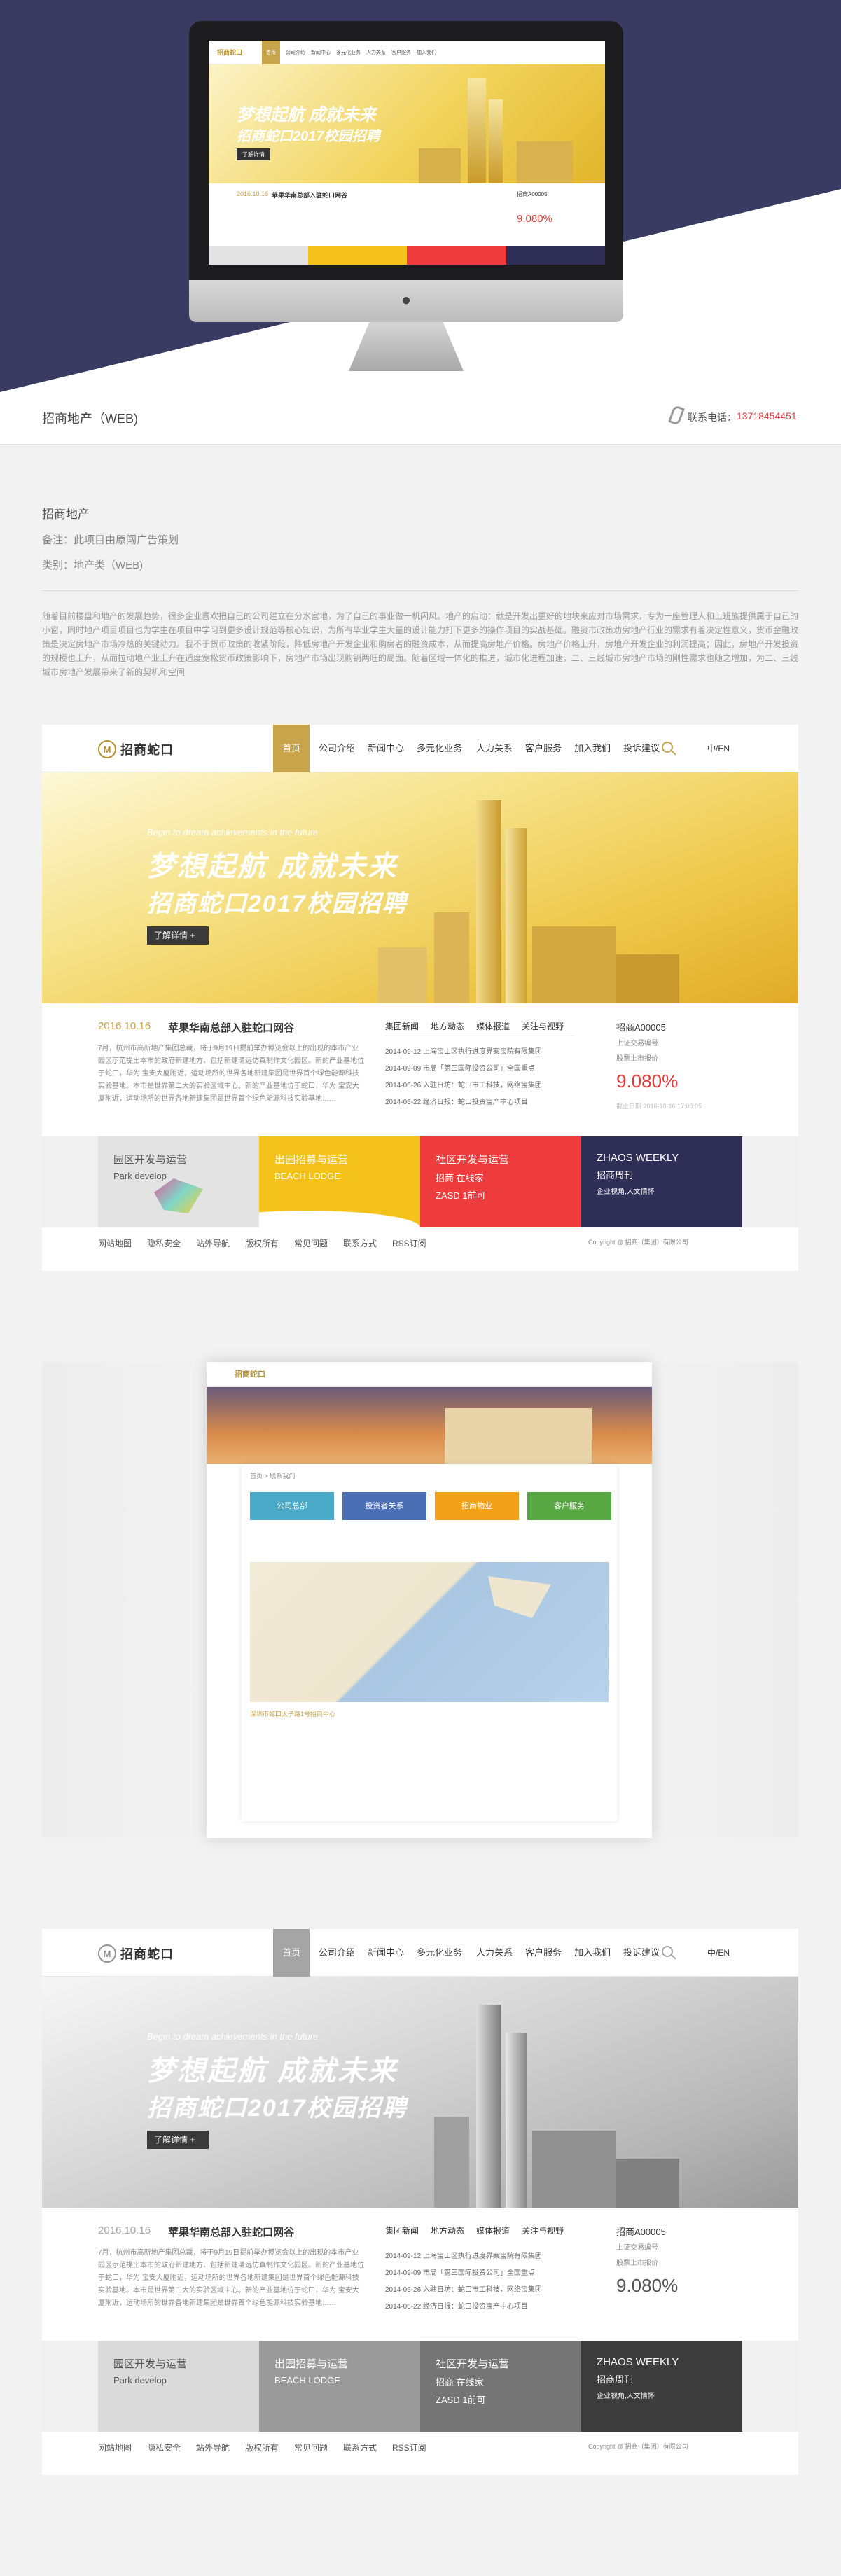 Image resolution: width=841 pixels, height=2576 pixels. I want to click on subpage-logo: 招商蛇口, so click(250, 1373).